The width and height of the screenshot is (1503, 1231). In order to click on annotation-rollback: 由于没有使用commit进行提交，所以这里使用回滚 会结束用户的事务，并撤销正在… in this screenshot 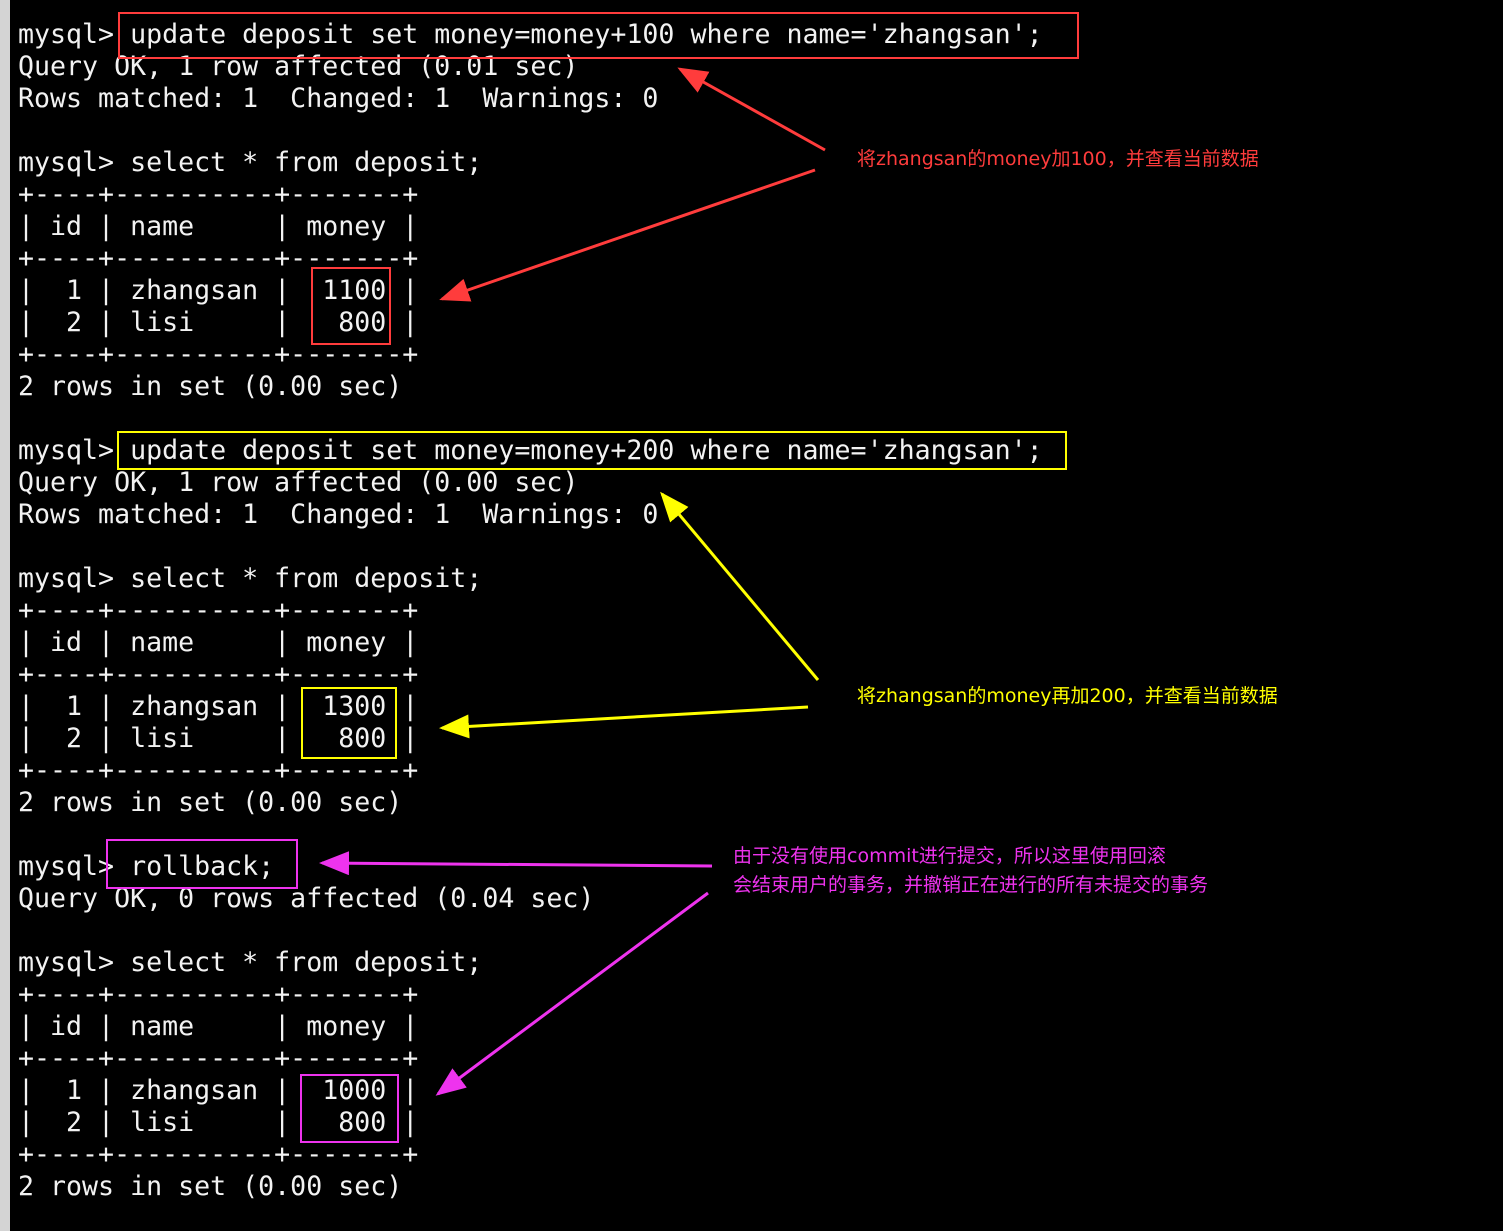, I will do `click(970, 871)`.